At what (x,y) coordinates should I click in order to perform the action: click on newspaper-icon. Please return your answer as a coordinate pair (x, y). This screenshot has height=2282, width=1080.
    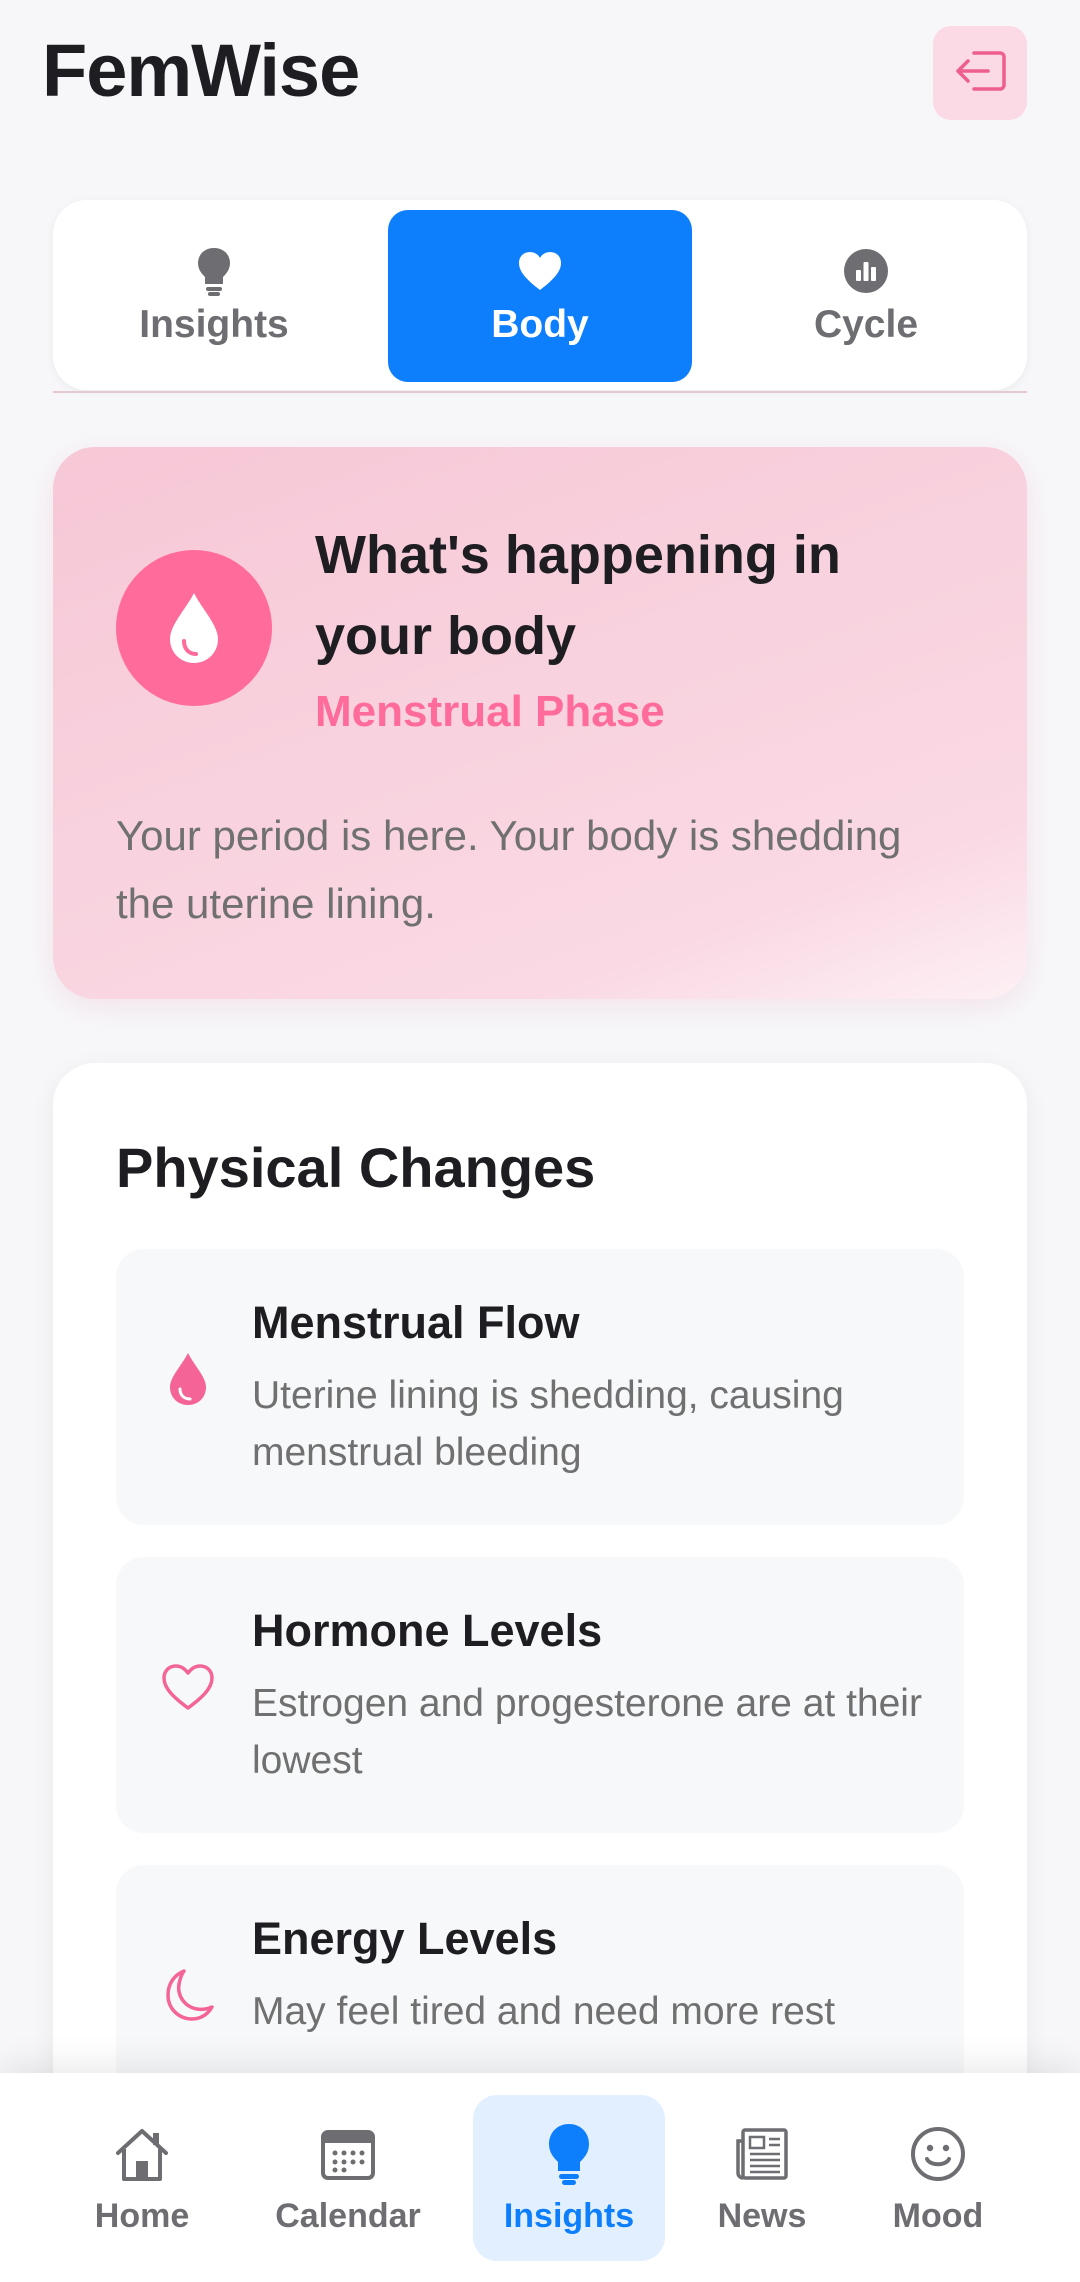
    Looking at the image, I should click on (762, 2154).